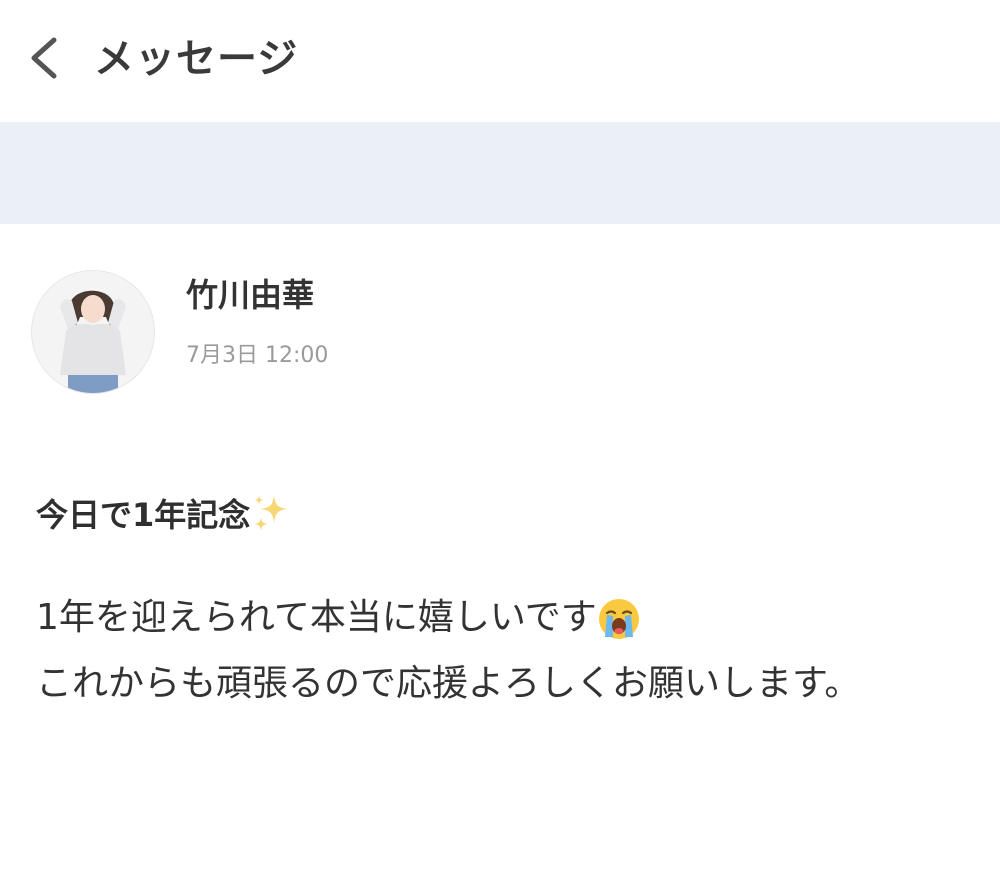  What do you see at coordinates (196, 59) in the screenshot?
I see `page-title: メッセージ` at bounding box center [196, 59].